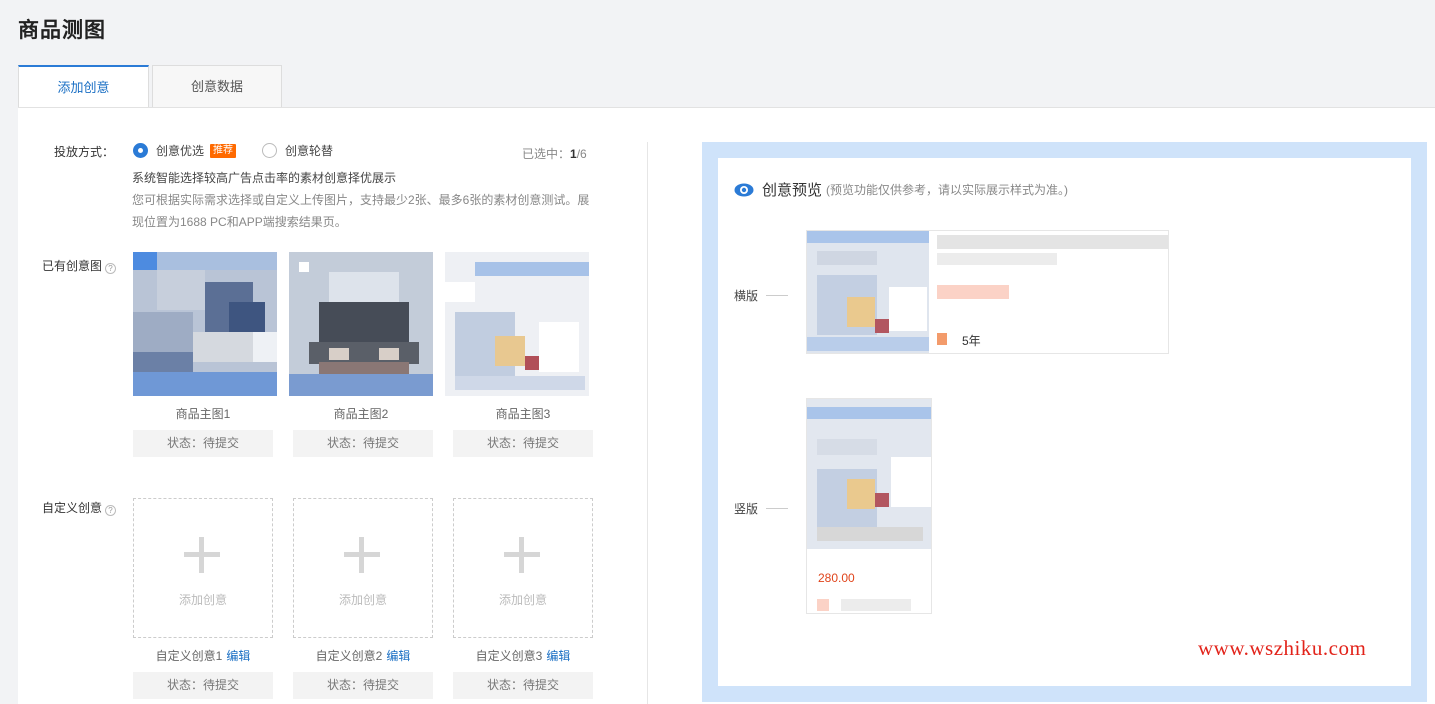 Image resolution: width=1435 pixels, height=704 pixels. What do you see at coordinates (558, 656) in the screenshot?
I see `edit-link-3: 编辑` at bounding box center [558, 656].